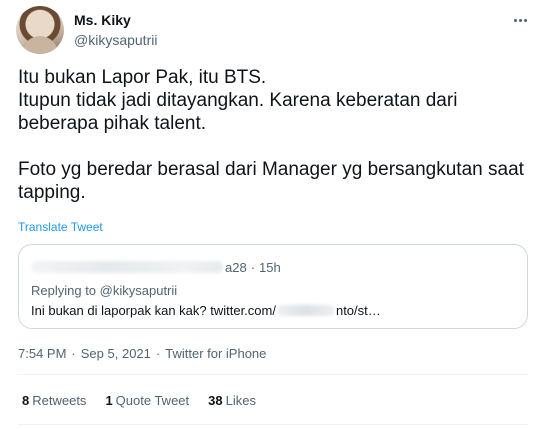  What do you see at coordinates (109, 400) in the screenshot?
I see `quotes-count: 1` at bounding box center [109, 400].